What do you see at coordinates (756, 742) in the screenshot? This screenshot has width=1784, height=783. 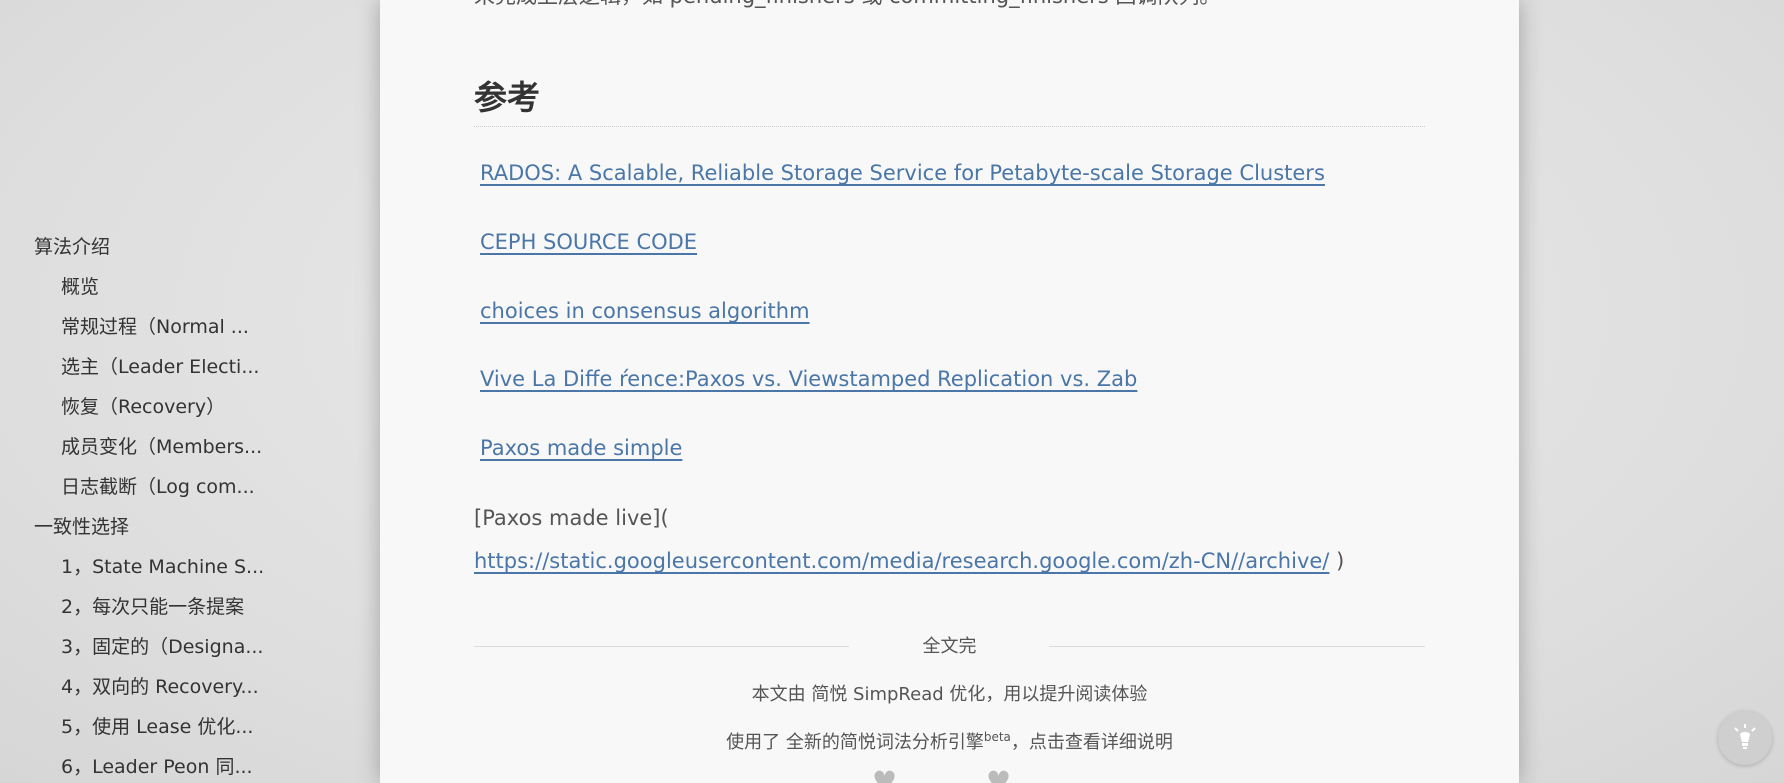 I see `engine-note-prefix: 使用了` at bounding box center [756, 742].